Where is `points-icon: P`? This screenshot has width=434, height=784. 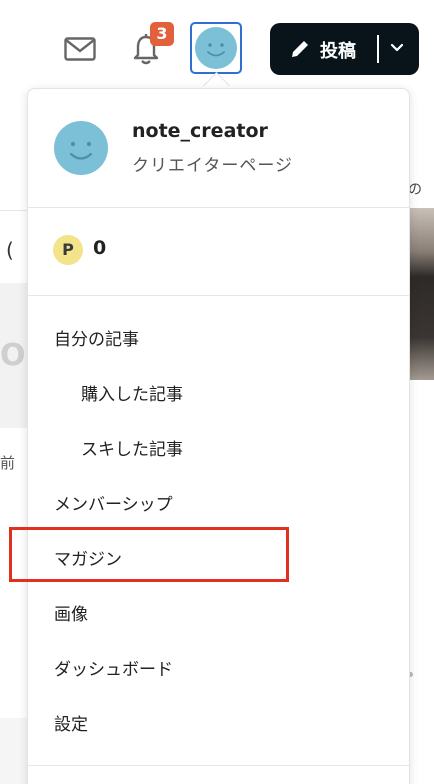 points-icon: P is located at coordinates (68, 250).